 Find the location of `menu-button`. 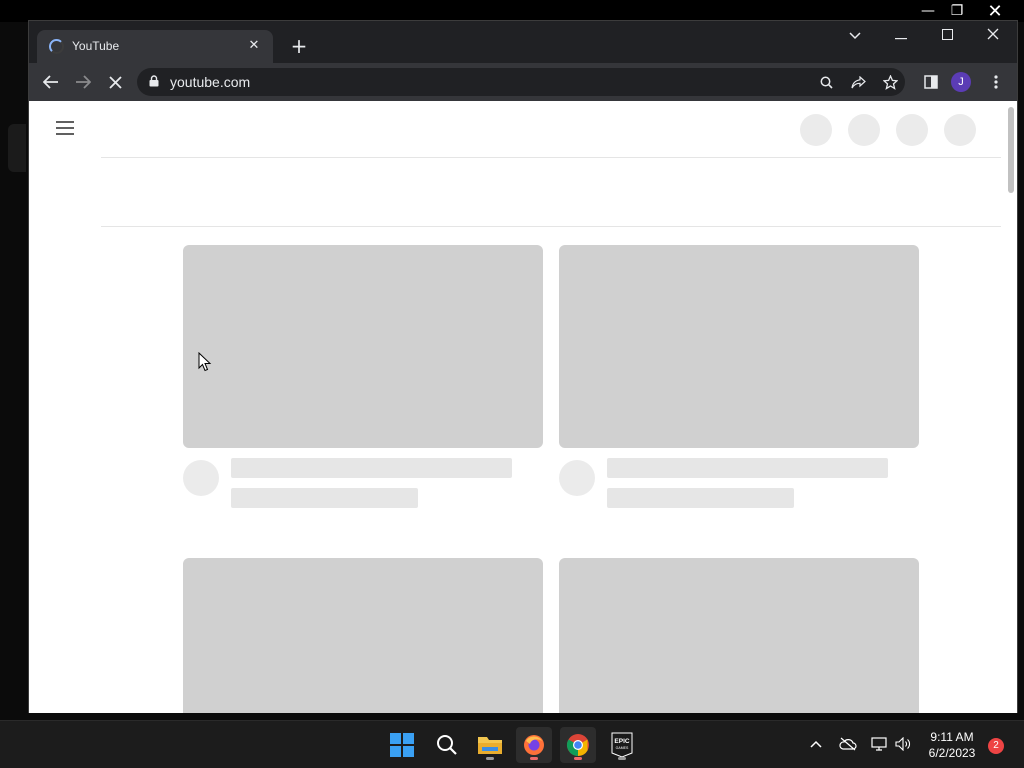

menu-button is located at coordinates (996, 82).